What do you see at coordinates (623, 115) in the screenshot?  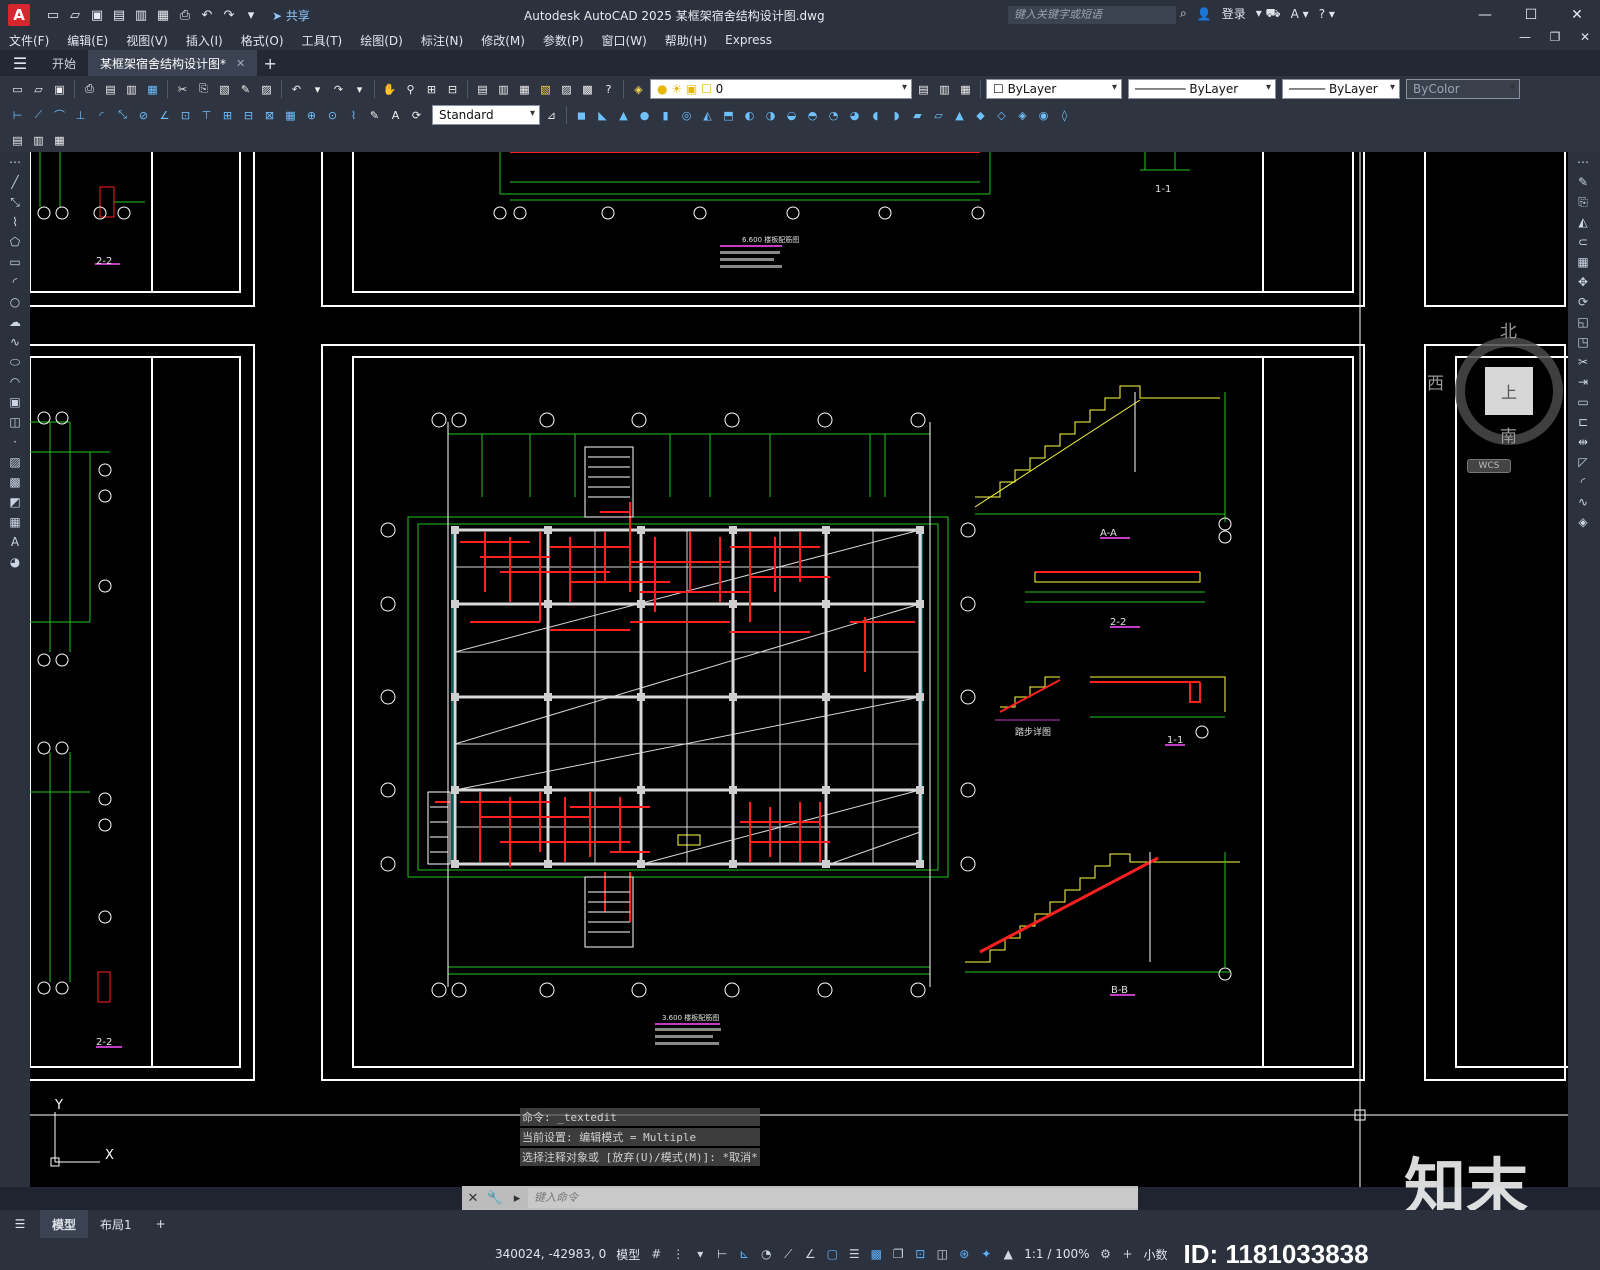 I see `cone-icon: ▲` at bounding box center [623, 115].